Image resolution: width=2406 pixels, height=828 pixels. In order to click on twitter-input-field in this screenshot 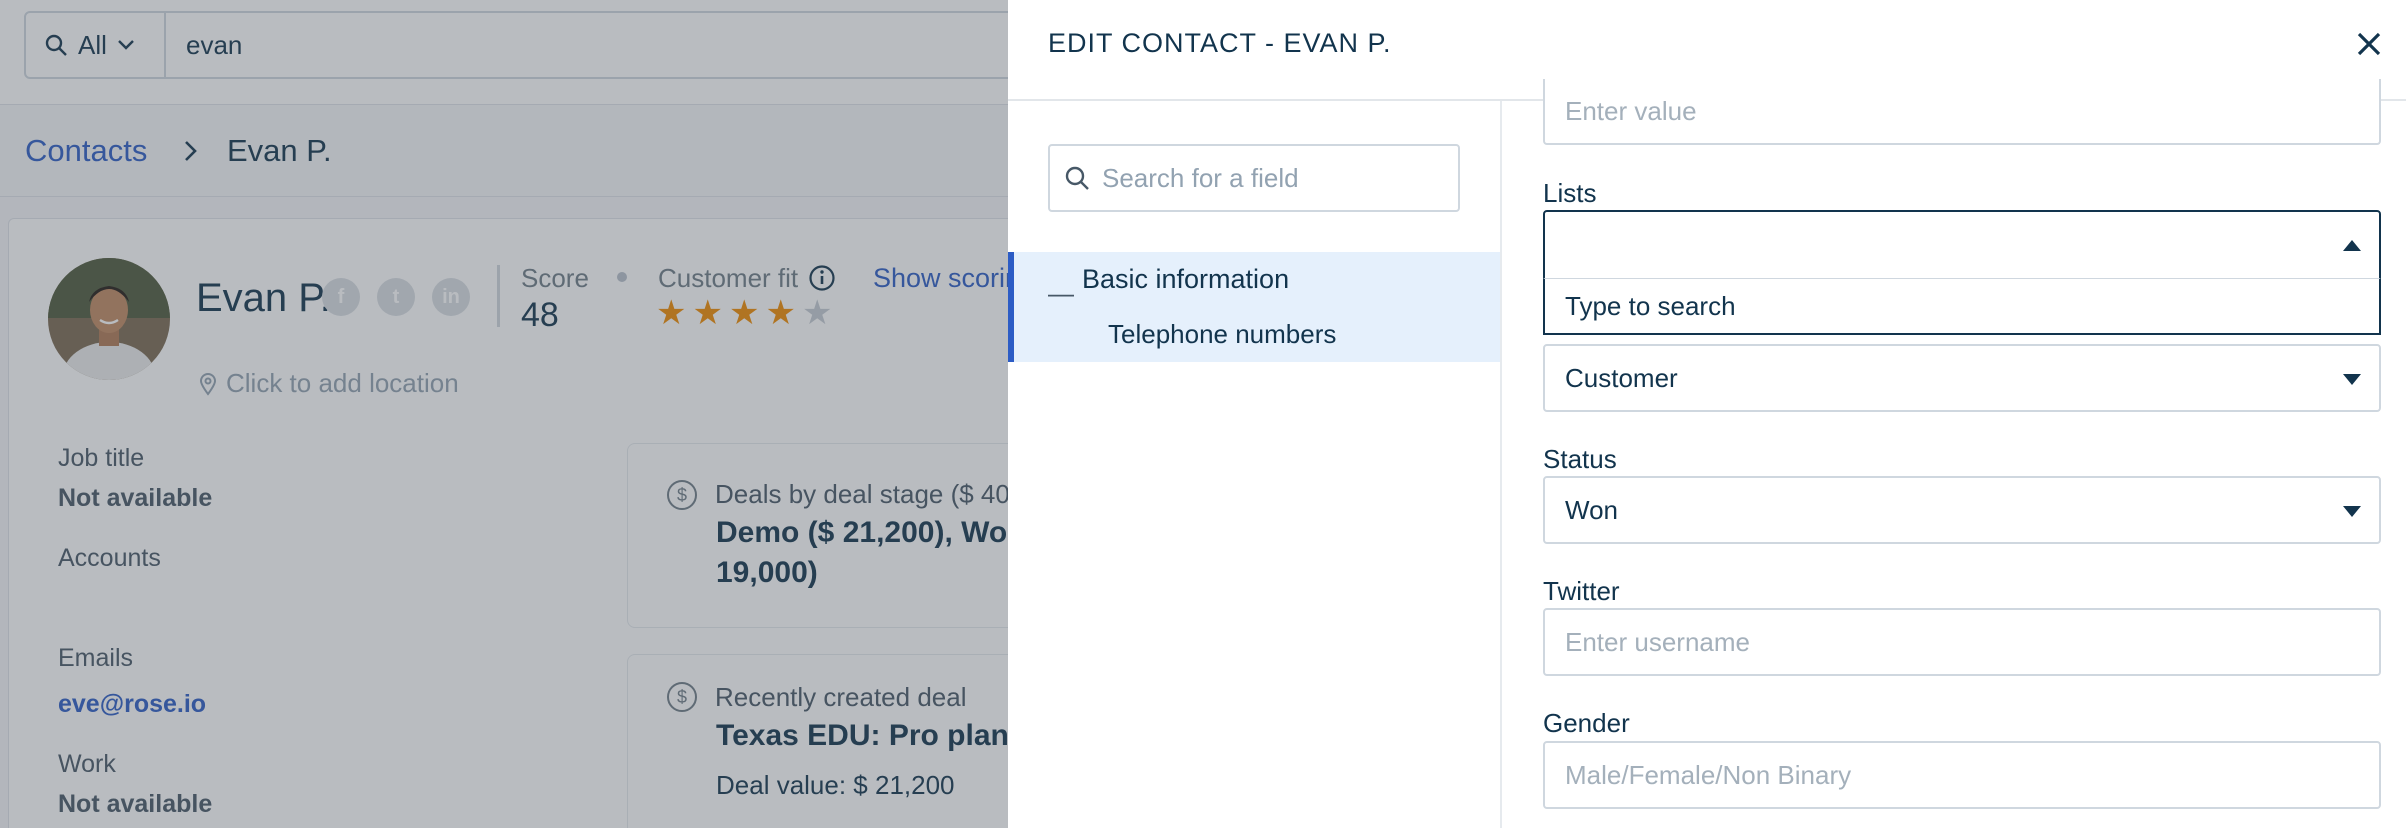, I will do `click(1955, 642)`.